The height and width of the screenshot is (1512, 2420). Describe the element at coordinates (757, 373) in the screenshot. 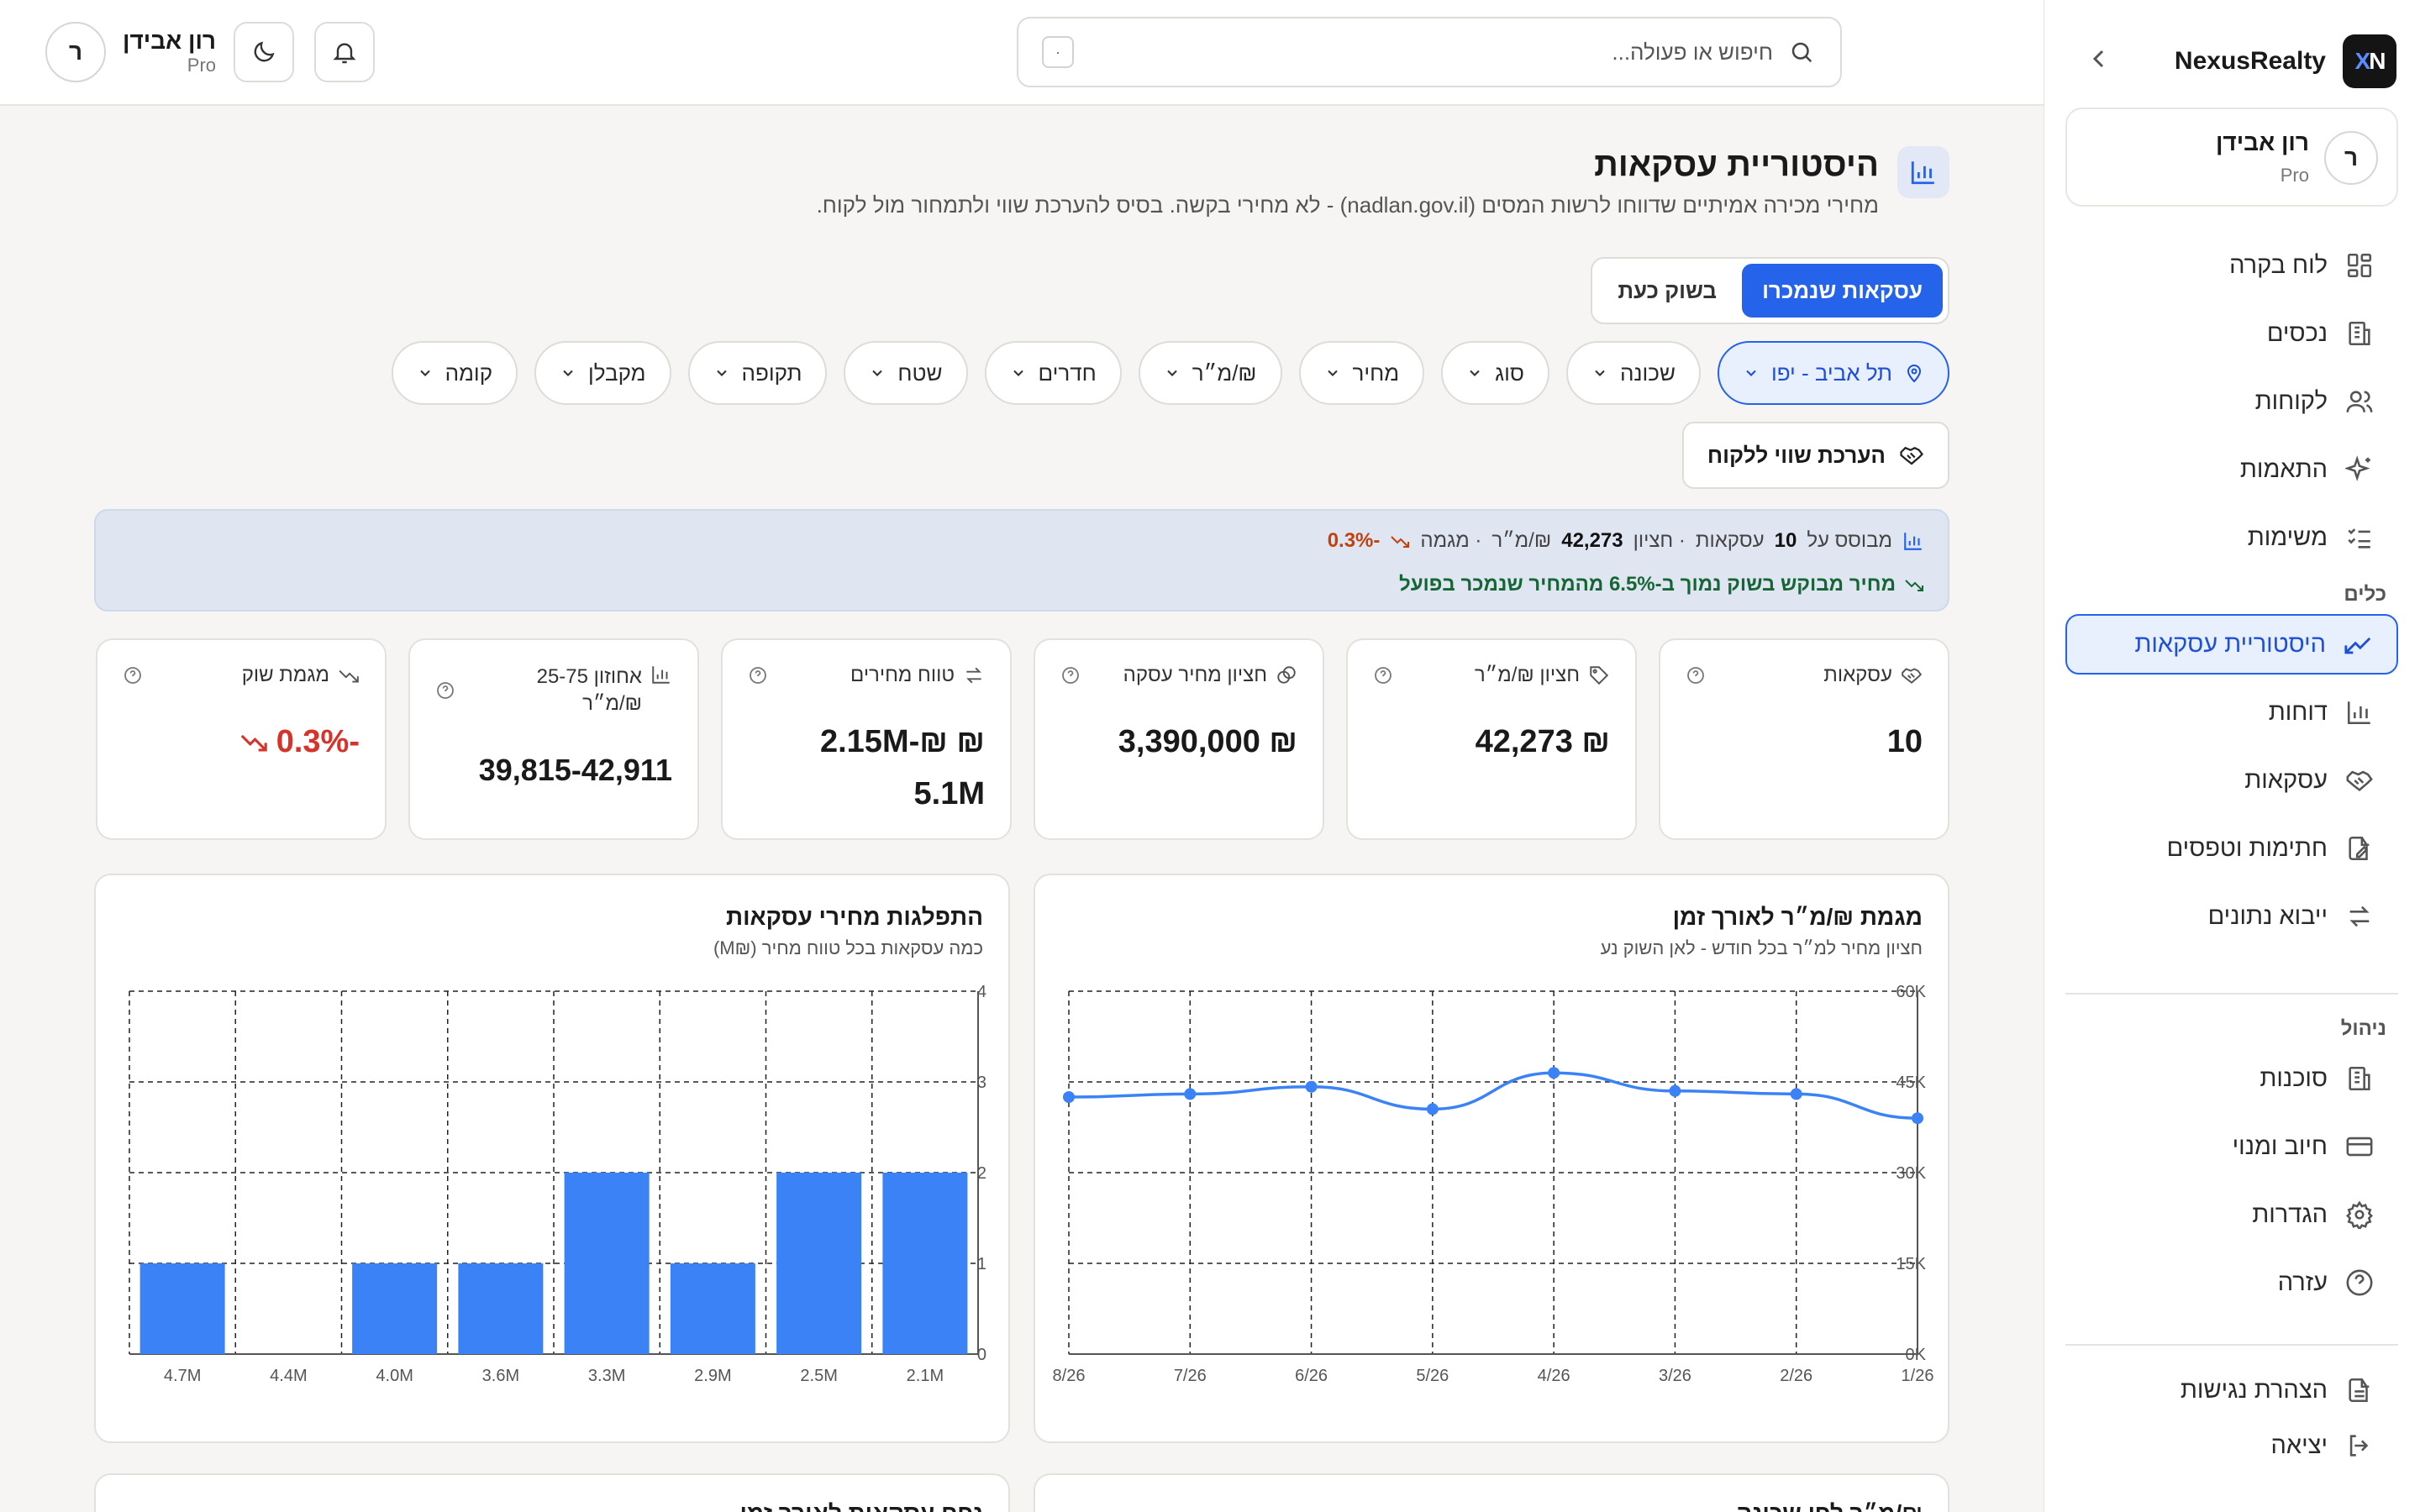

I see `filter-period: תקופה` at that location.